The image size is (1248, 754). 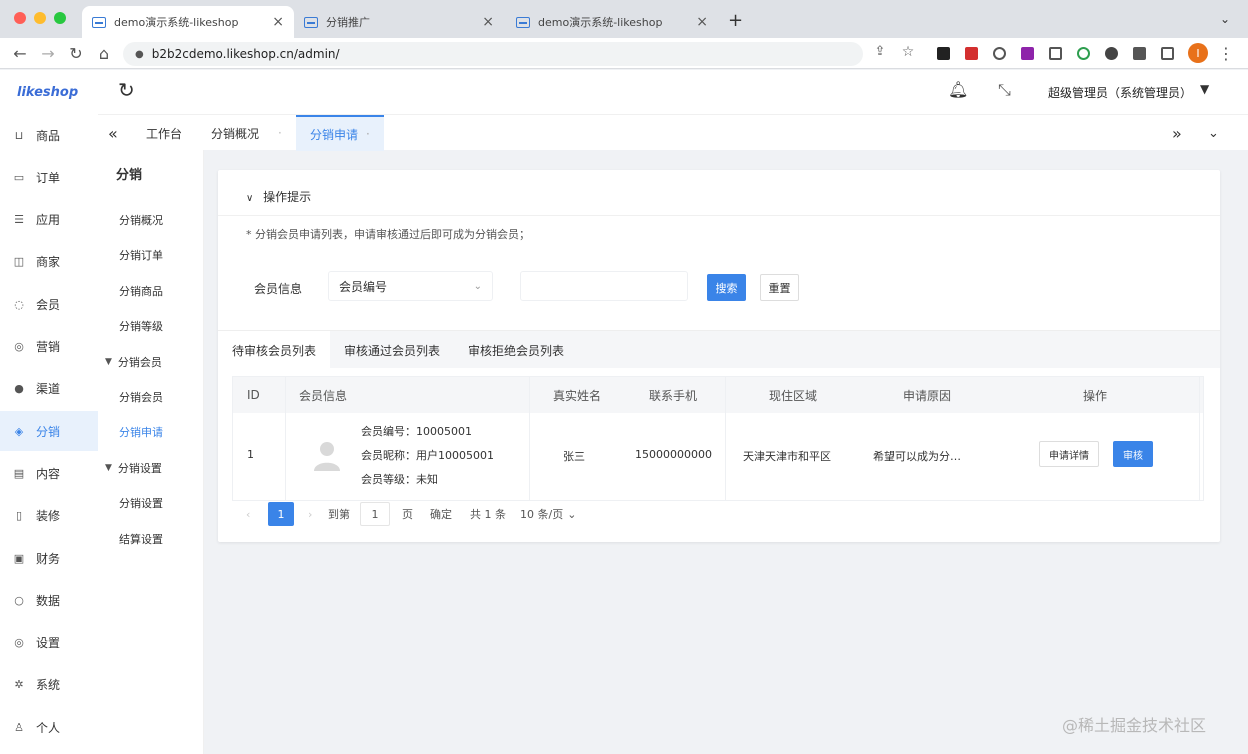 I want to click on prev-page-icon: ‹, so click(x=248, y=514).